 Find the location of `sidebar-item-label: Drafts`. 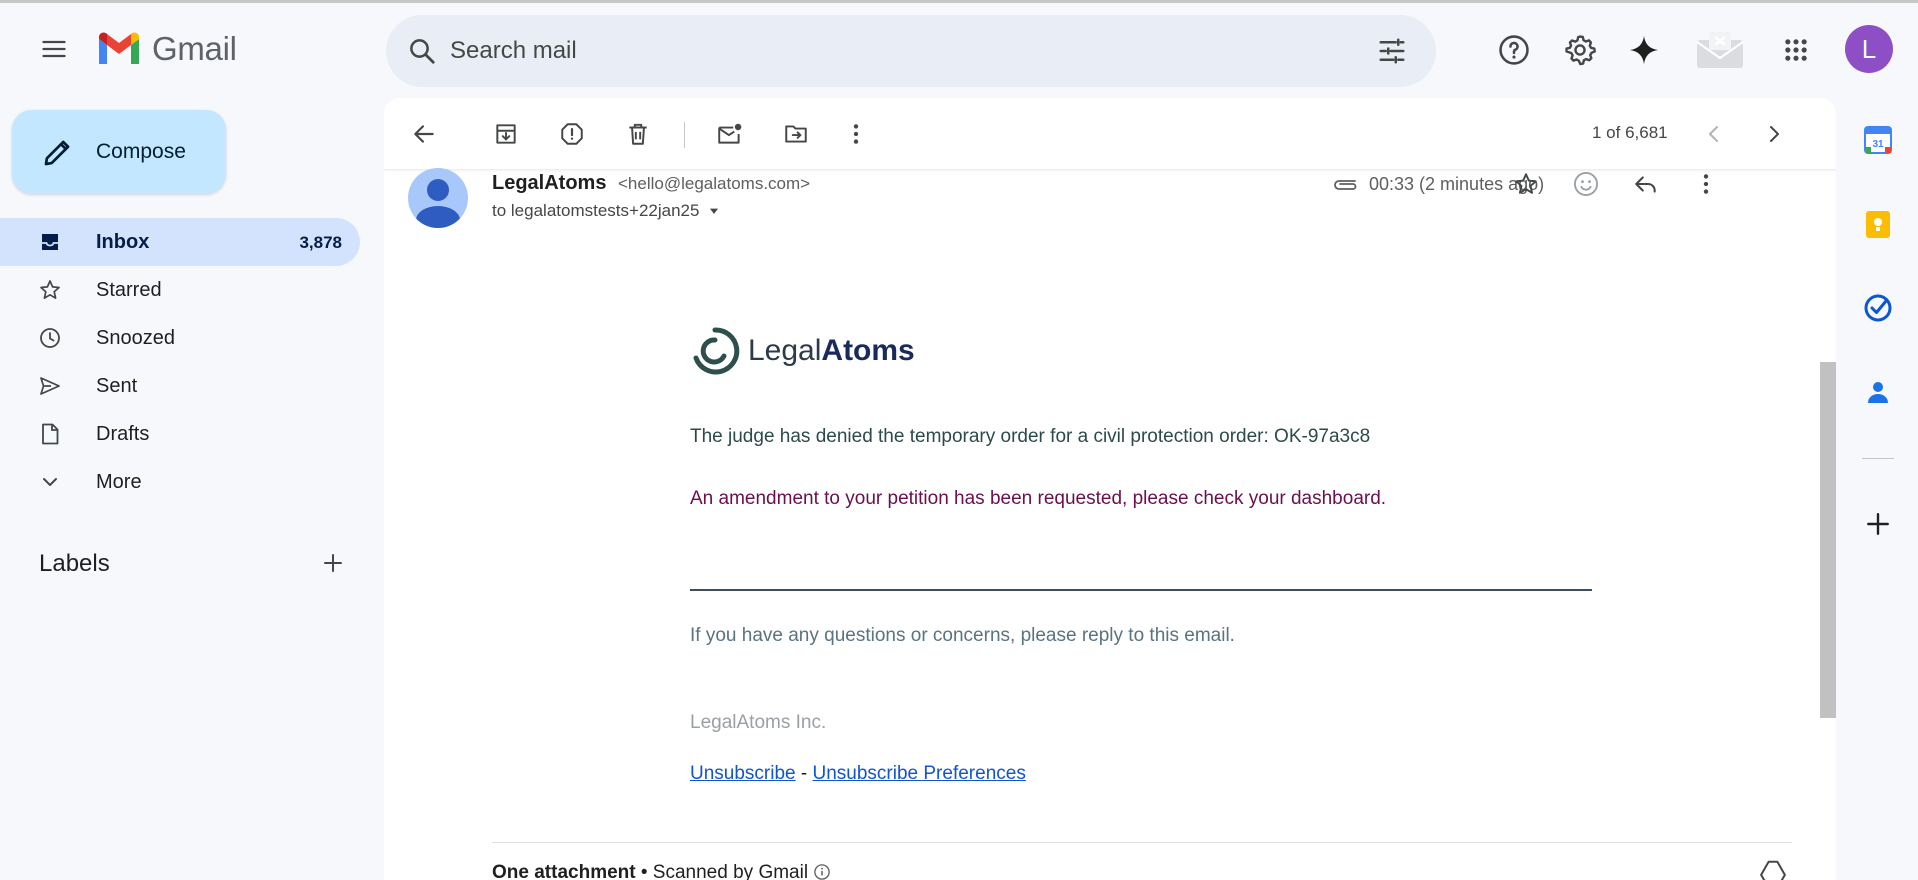

sidebar-item-label: Drafts is located at coordinates (123, 434).